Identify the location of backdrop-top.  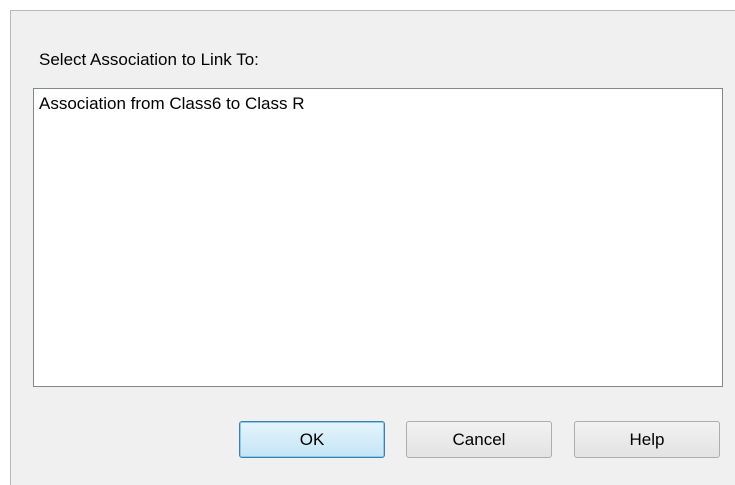
(367, 5).